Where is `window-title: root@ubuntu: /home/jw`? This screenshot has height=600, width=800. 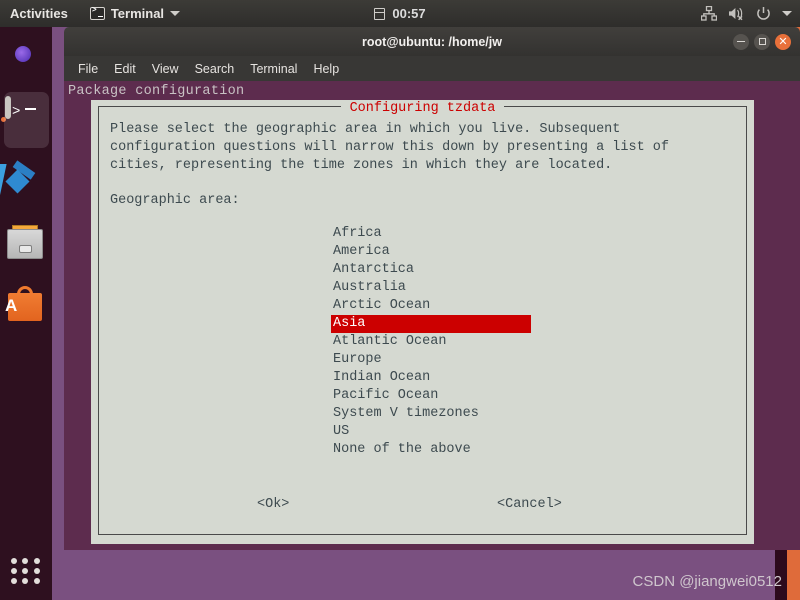 window-title: root@ubuntu: /home/jw is located at coordinates (432, 41).